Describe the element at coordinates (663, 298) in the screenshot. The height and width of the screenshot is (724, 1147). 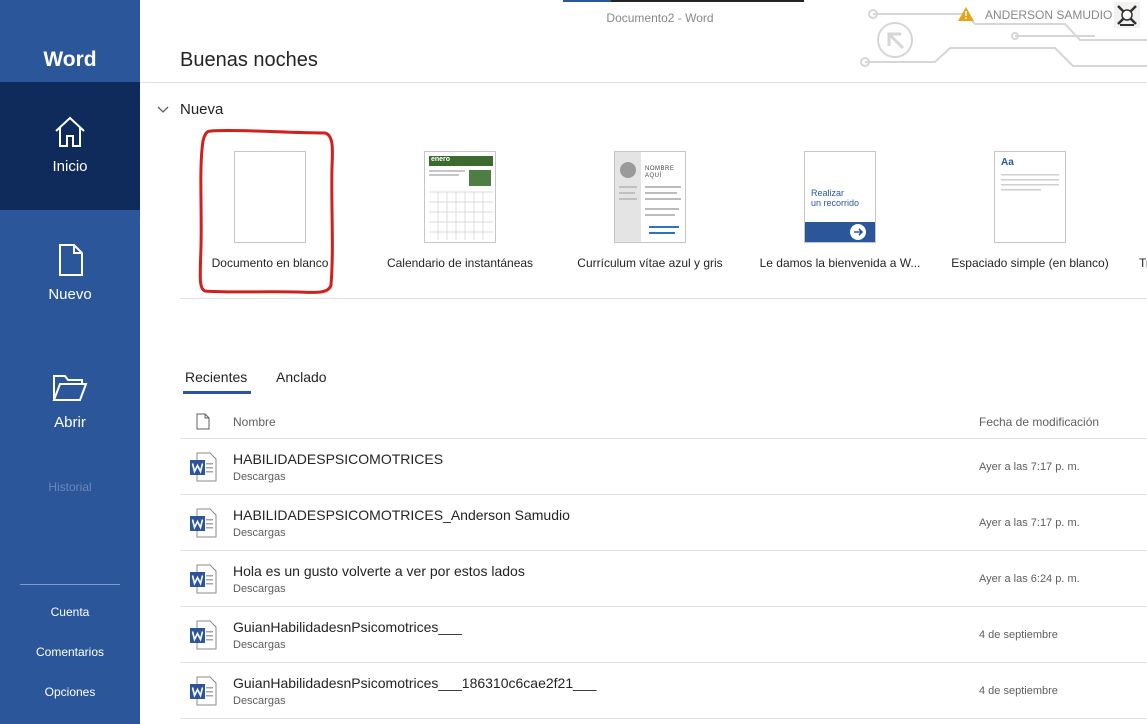
I see `templates-divider` at that location.